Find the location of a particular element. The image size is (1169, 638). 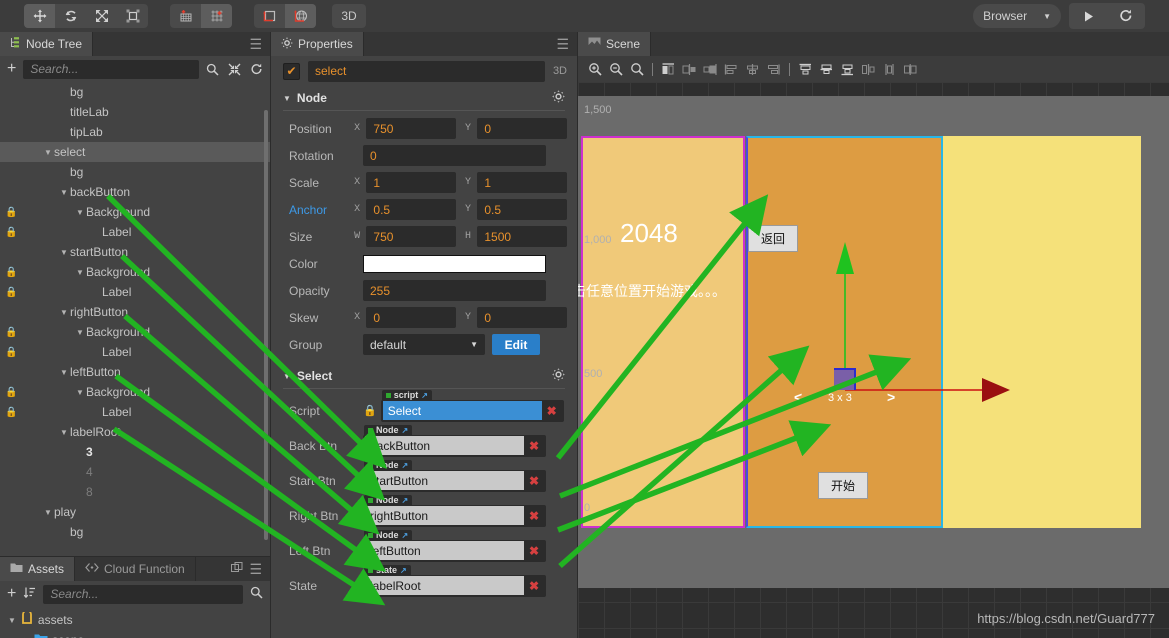

select-section-header: ▼ Select is located at coordinates (424, 376).